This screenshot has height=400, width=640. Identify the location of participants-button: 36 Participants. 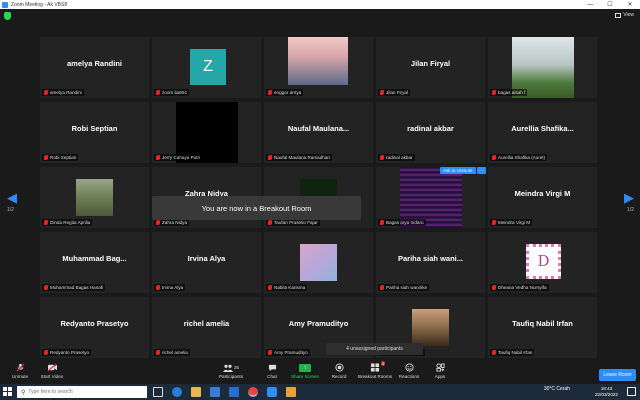
(231, 371).